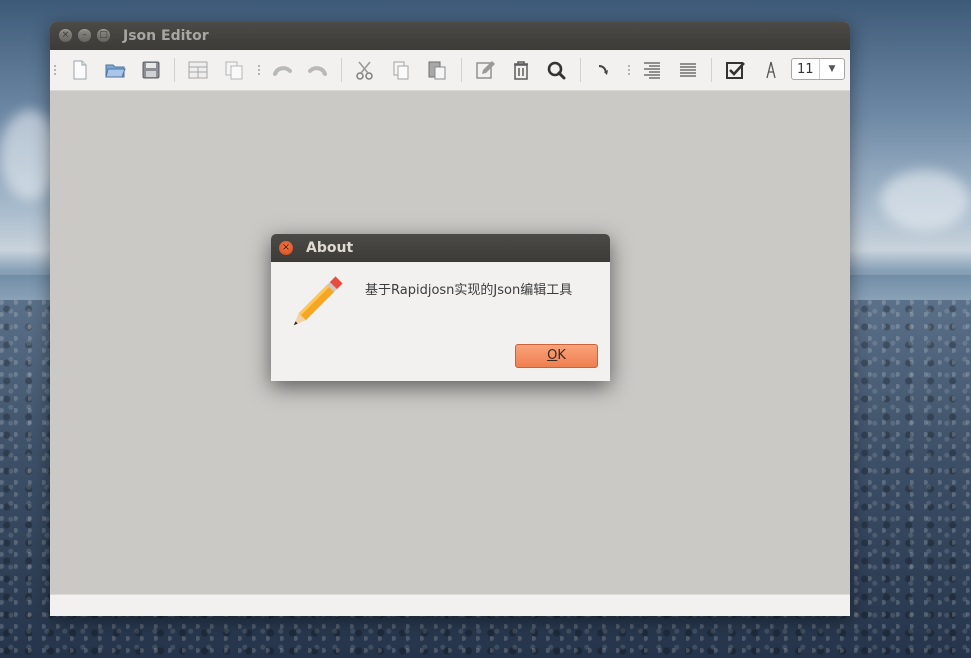 This screenshot has height=658, width=971. What do you see at coordinates (831, 69) in the screenshot?
I see `chevron-down-icon: ▼` at bounding box center [831, 69].